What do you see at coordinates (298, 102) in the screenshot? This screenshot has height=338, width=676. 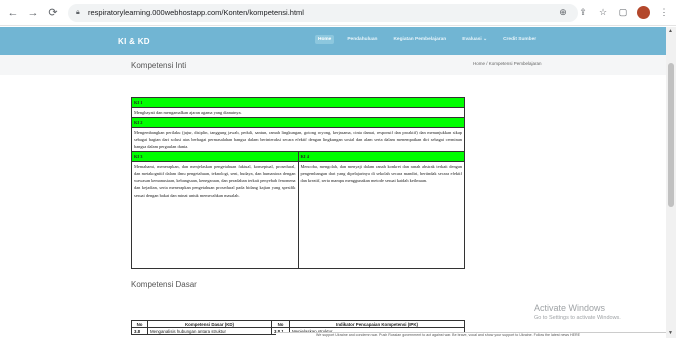 I see `ki1-heading: KI 1` at bounding box center [298, 102].